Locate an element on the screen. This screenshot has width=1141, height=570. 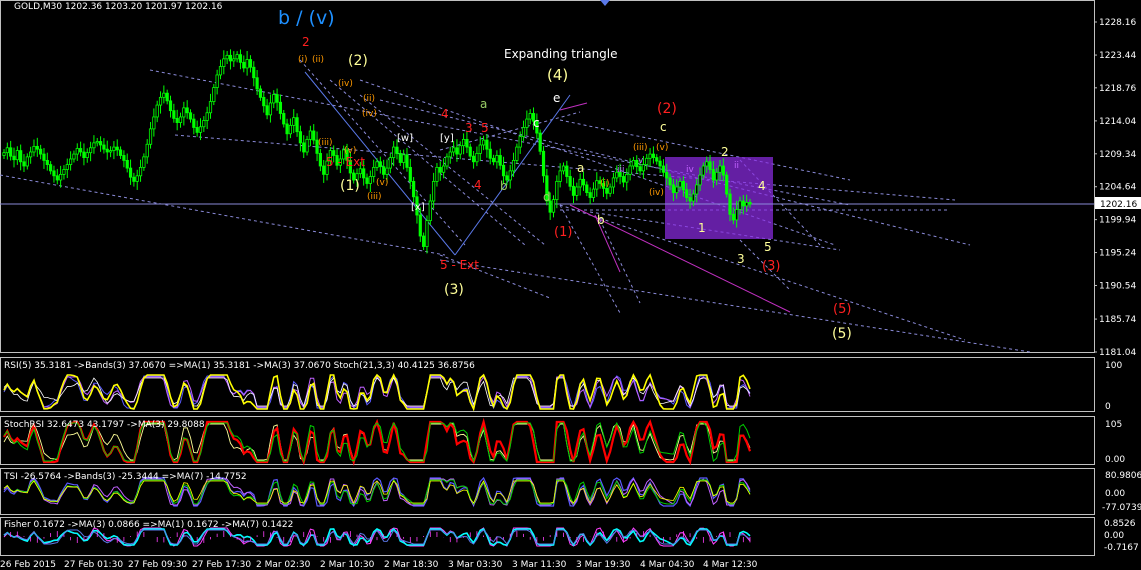
label-b2: b is located at coordinates (601, 220).